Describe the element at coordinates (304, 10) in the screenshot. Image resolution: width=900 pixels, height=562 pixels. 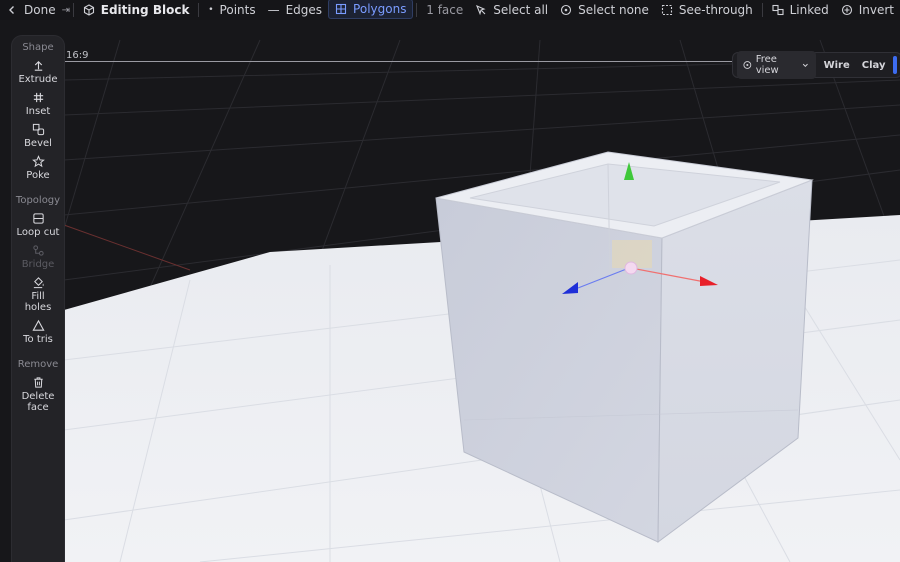
I see `edges-label: Edges` at that location.